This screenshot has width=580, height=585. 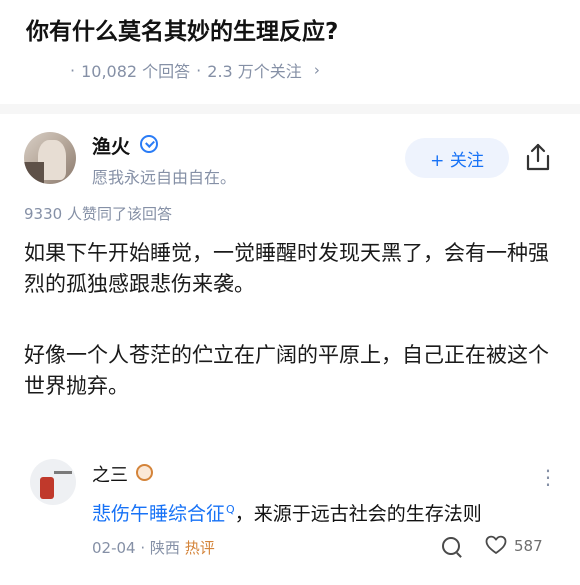 What do you see at coordinates (164, 177) in the screenshot?
I see `author-bio: 愿我永远自由自在。` at bounding box center [164, 177].